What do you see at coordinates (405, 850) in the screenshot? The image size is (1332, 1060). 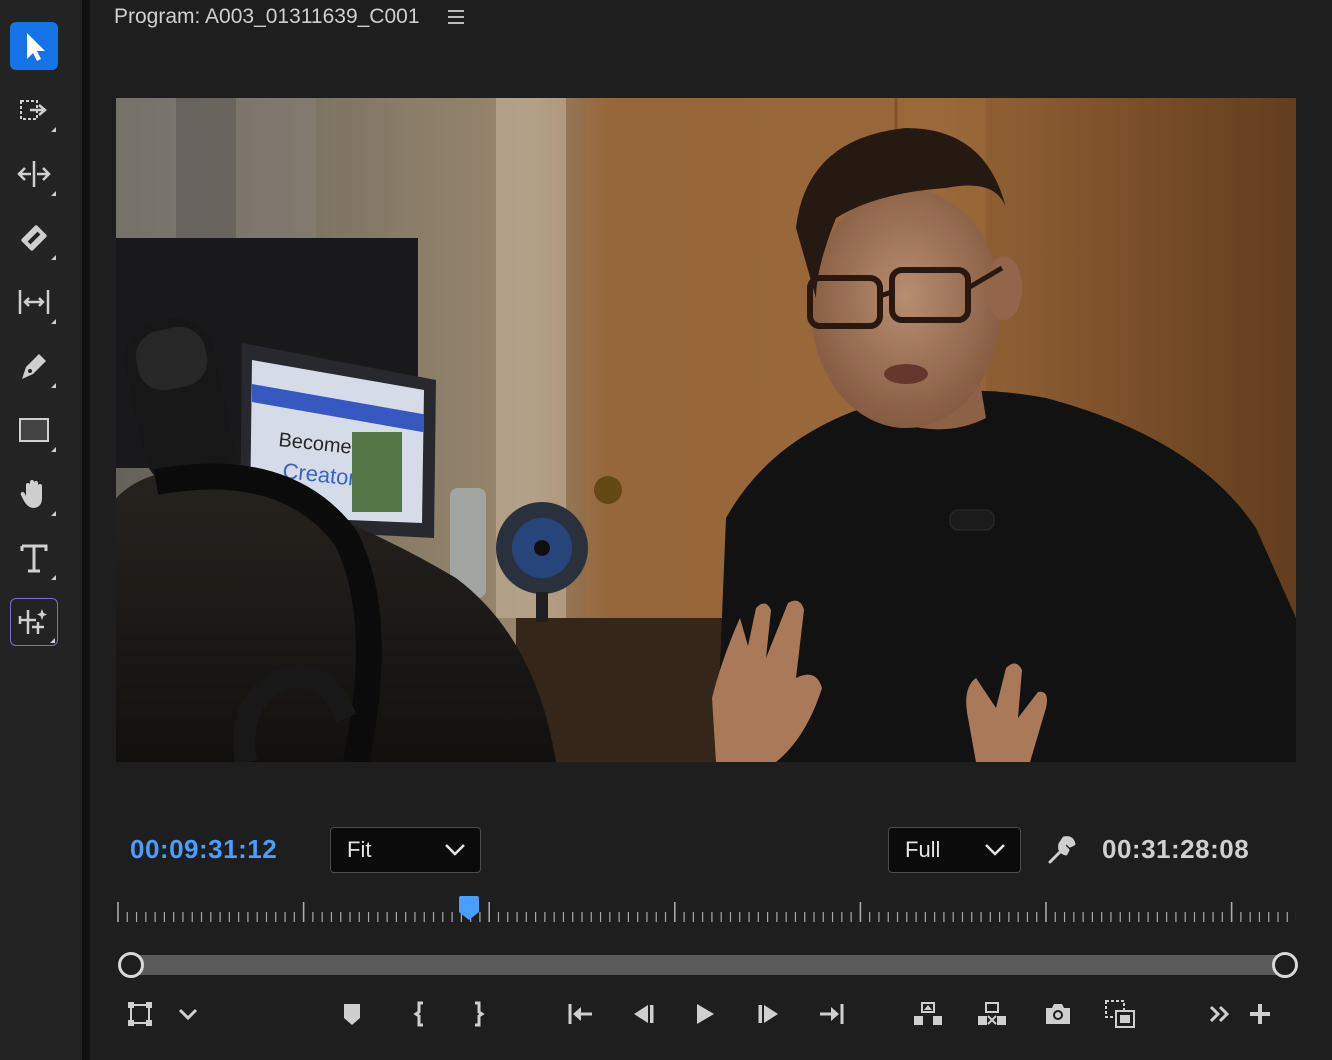 I see `zoom-level-select: Fit` at bounding box center [405, 850].